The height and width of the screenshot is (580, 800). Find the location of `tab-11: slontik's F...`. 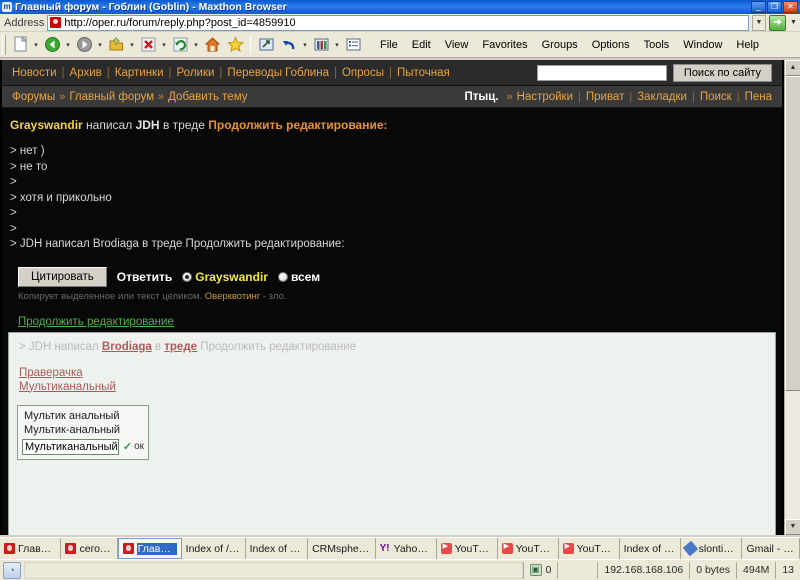

tab-11: slontik's F... is located at coordinates (712, 548).